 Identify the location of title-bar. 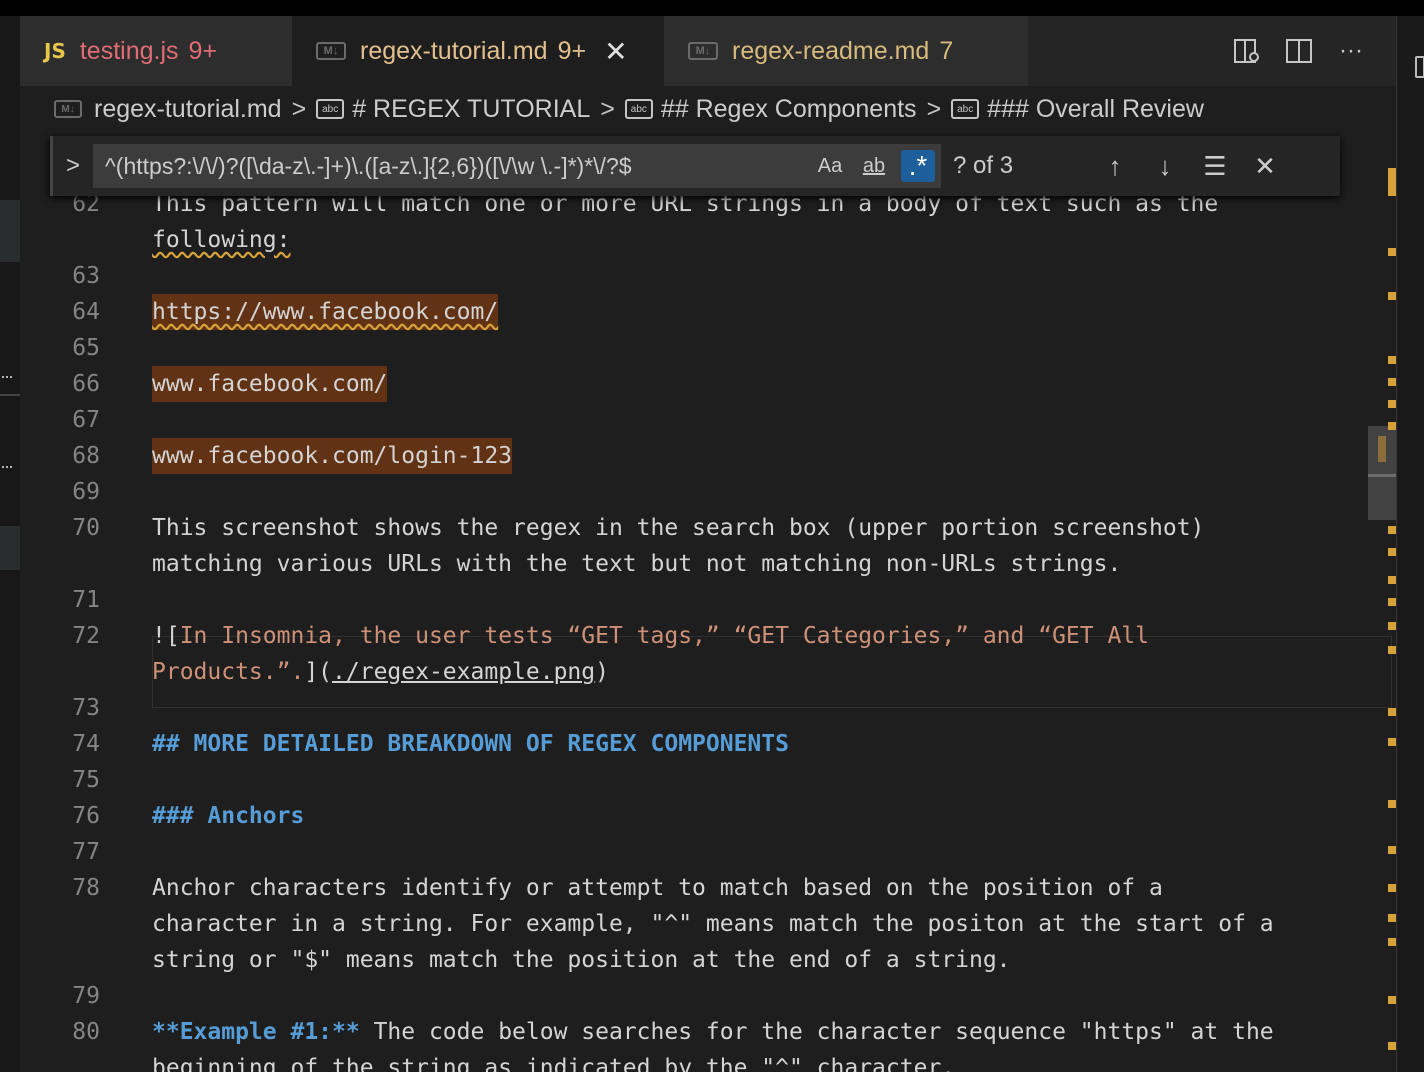
(712, 8).